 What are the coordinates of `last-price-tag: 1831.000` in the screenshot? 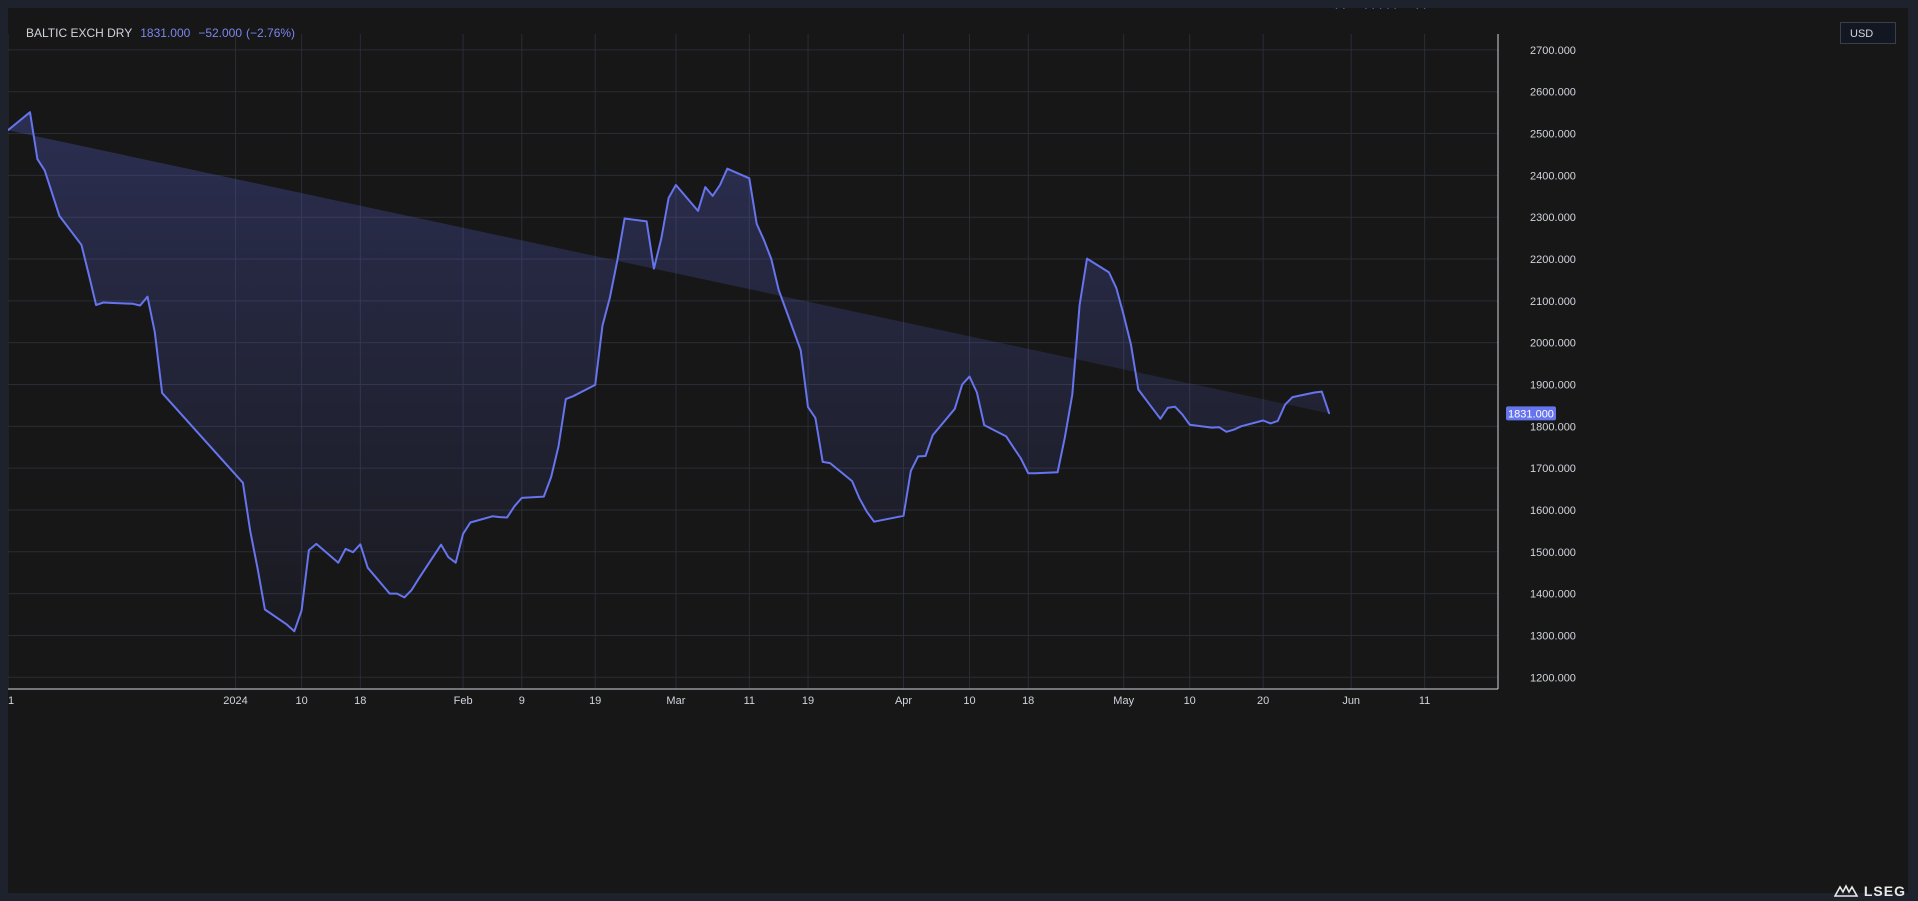 It's located at (1531, 413).